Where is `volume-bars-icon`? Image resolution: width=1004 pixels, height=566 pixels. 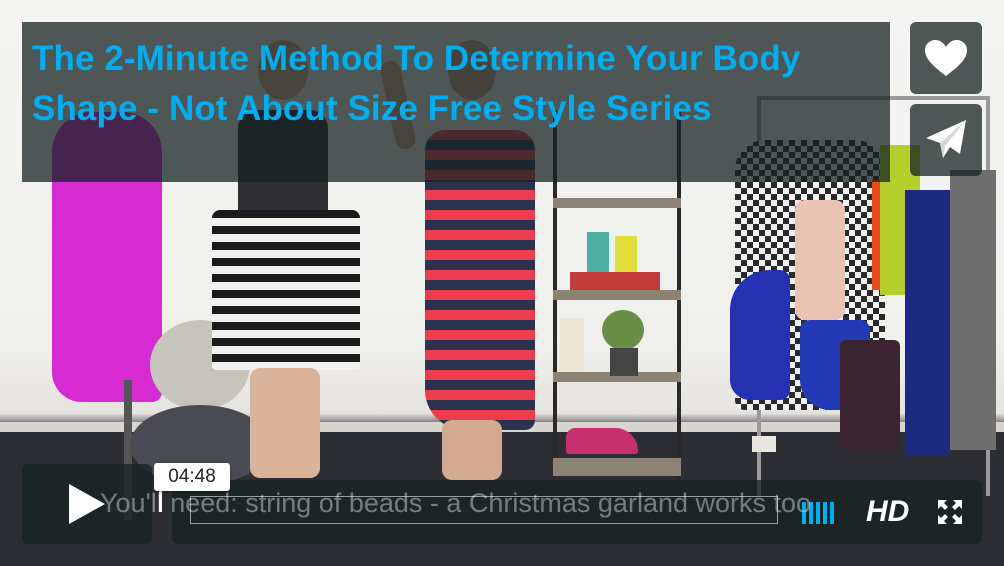 volume-bars-icon is located at coordinates (818, 513).